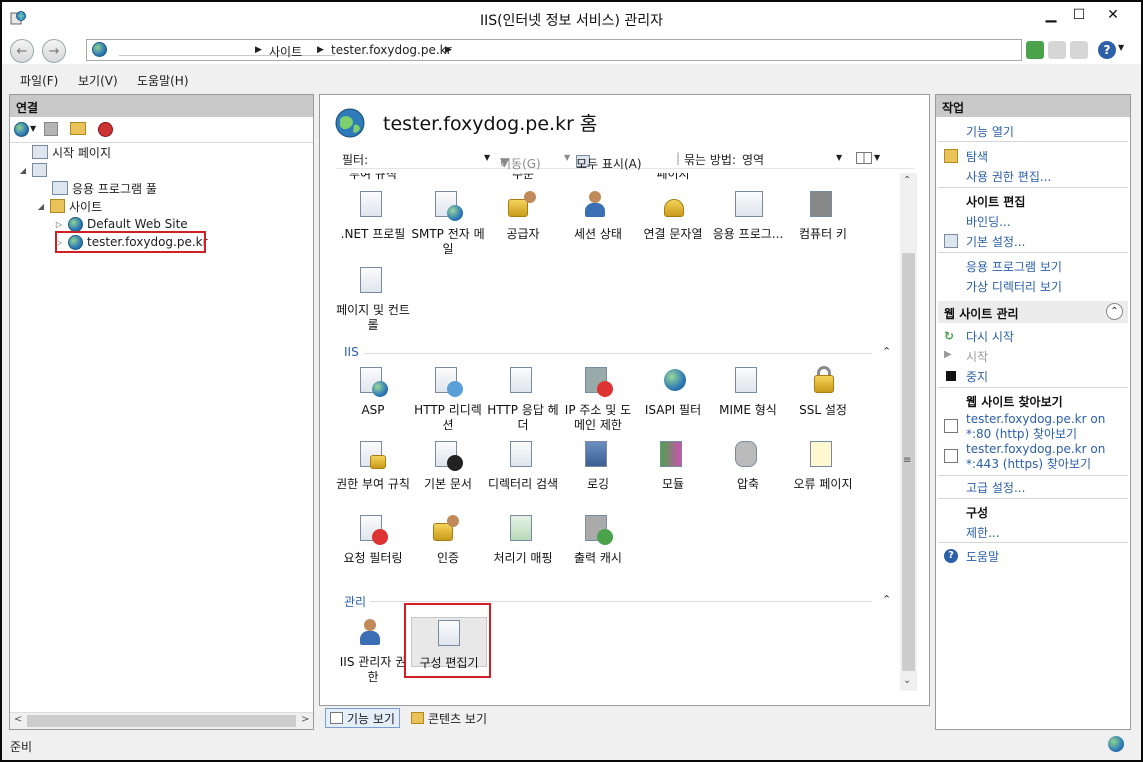 This screenshot has height=762, width=1143. Describe the element at coordinates (977, 156) in the screenshot. I see `action-explore: 탐색` at that location.